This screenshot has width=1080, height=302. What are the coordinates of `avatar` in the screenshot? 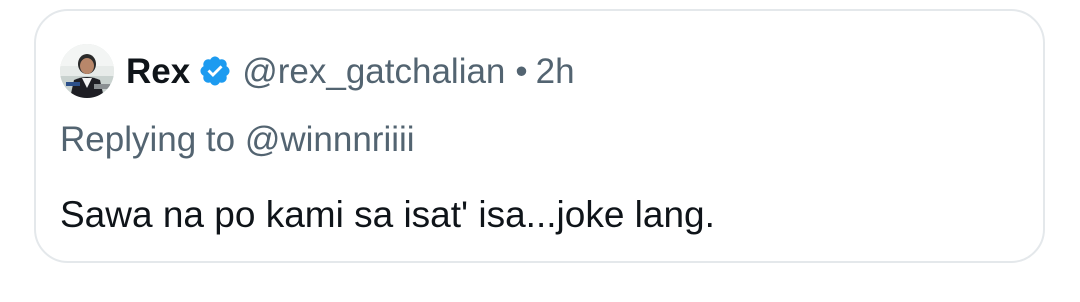 It's located at (87, 71).